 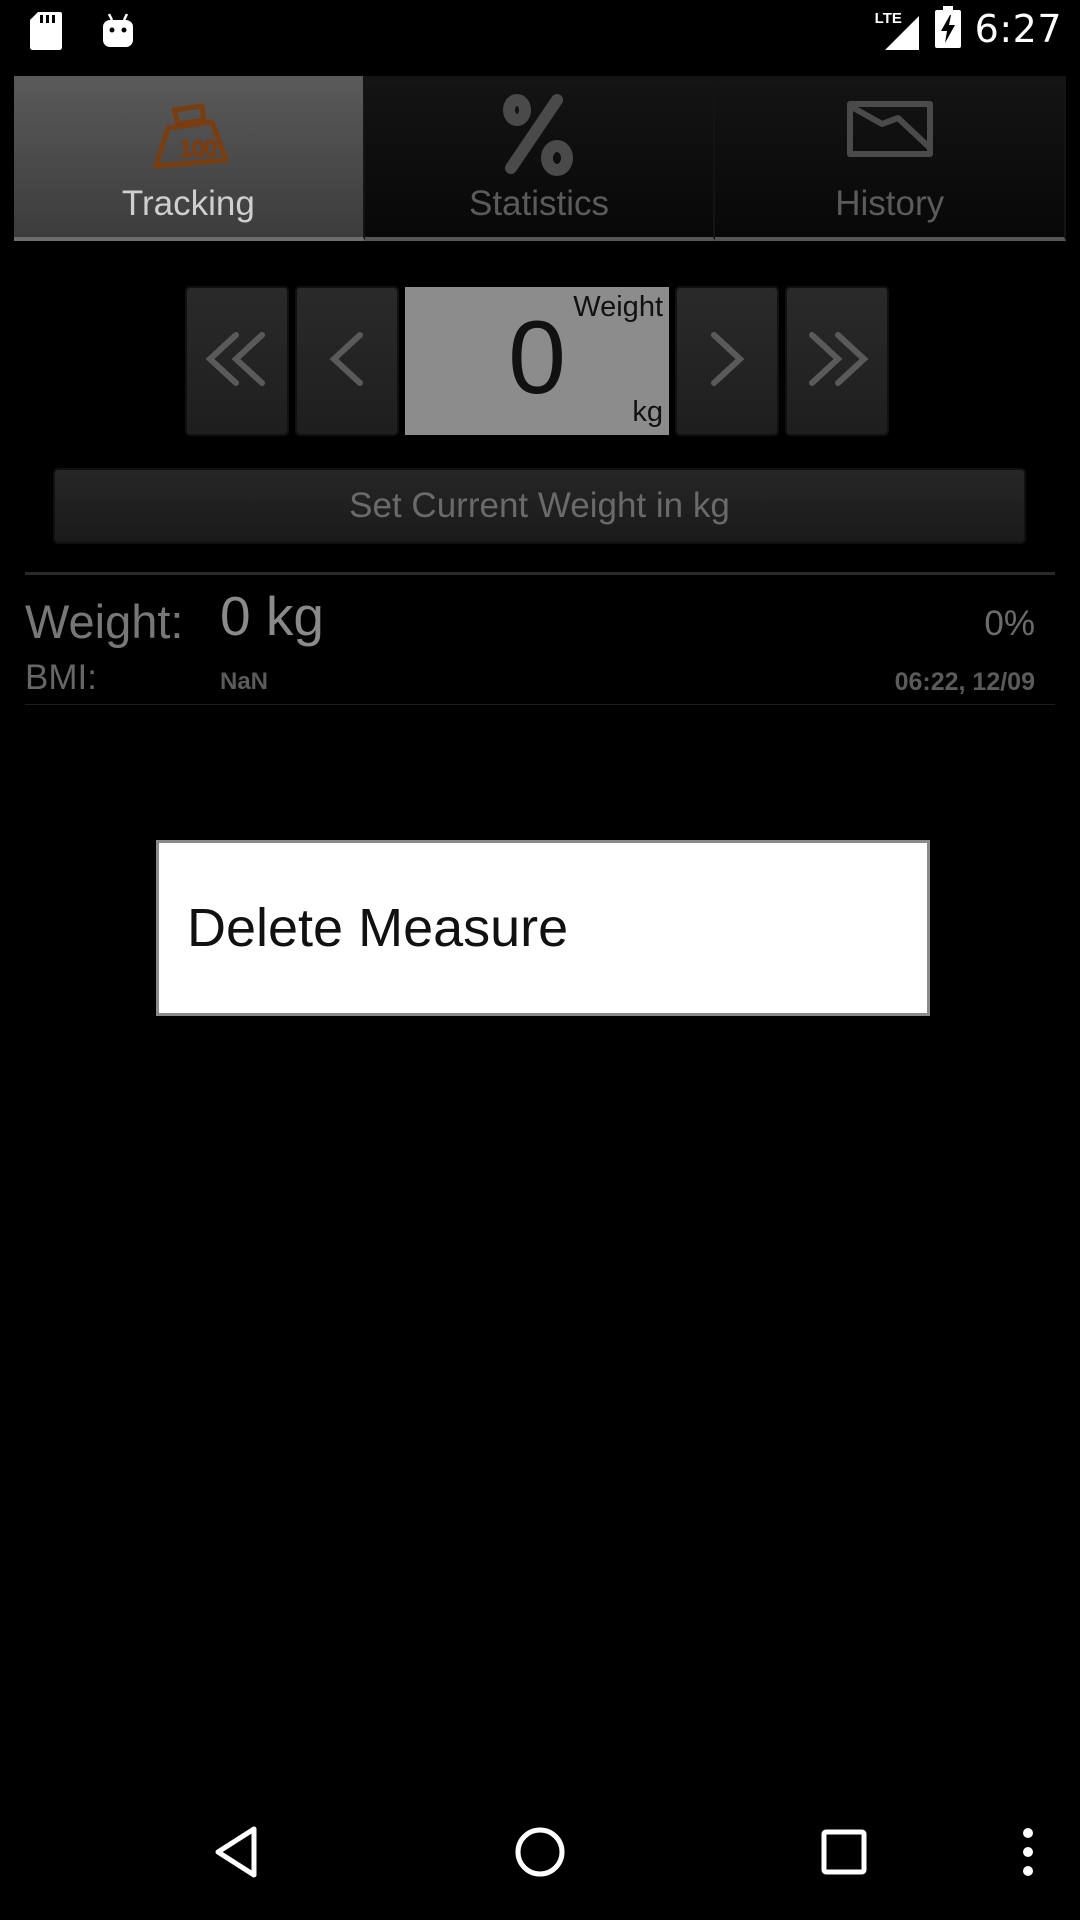 I want to click on status-bar: LTE 6:27, so click(x=540, y=31).